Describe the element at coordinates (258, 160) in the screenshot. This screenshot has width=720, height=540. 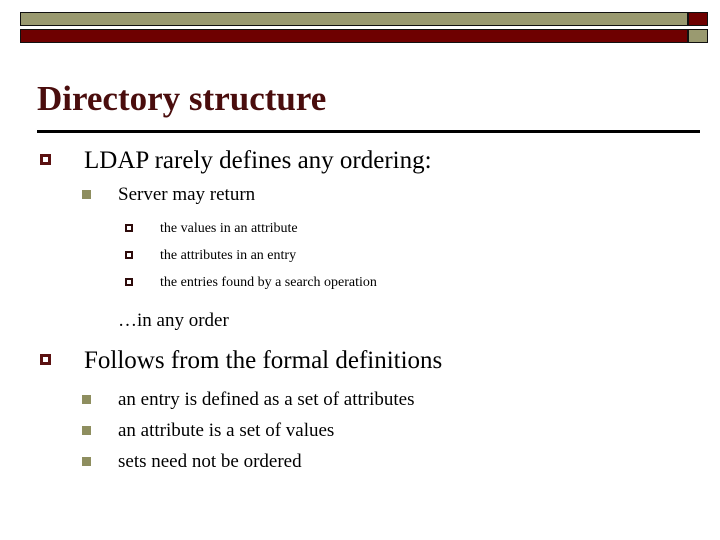
I see `bullet-text: LDAP rarely defines any ordering:` at that location.